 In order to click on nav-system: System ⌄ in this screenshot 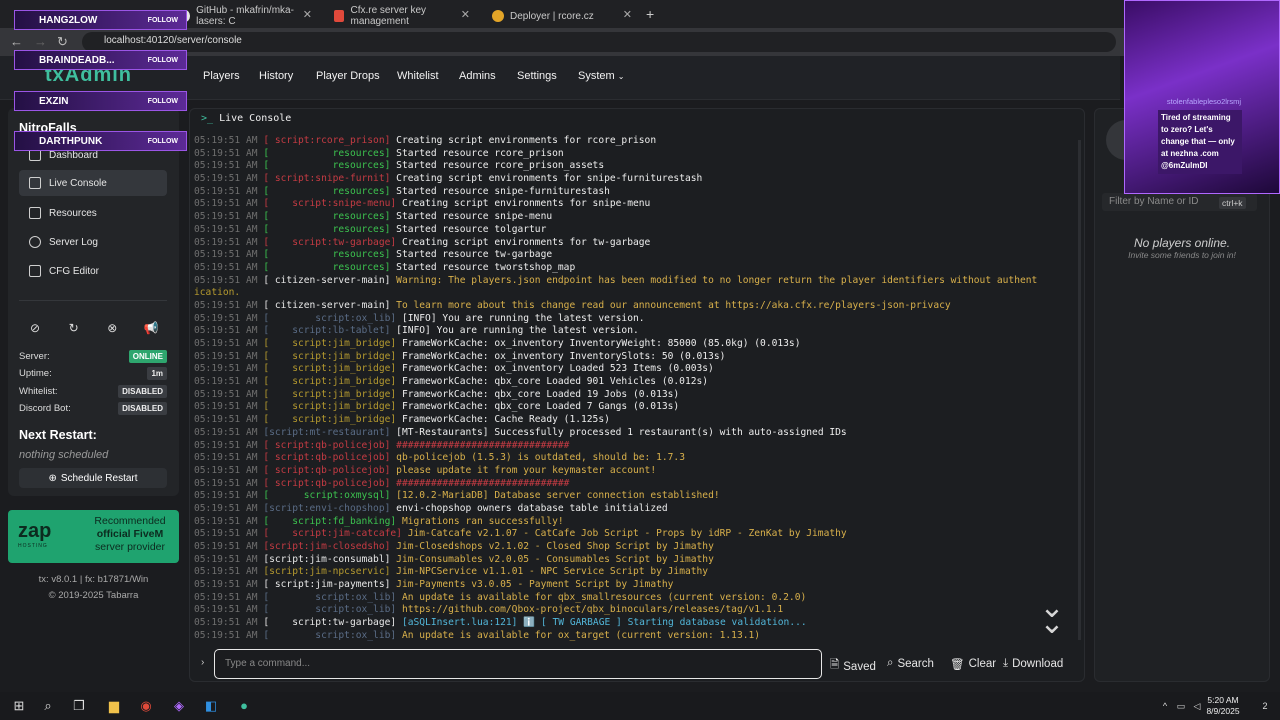, I will do `click(601, 76)`.